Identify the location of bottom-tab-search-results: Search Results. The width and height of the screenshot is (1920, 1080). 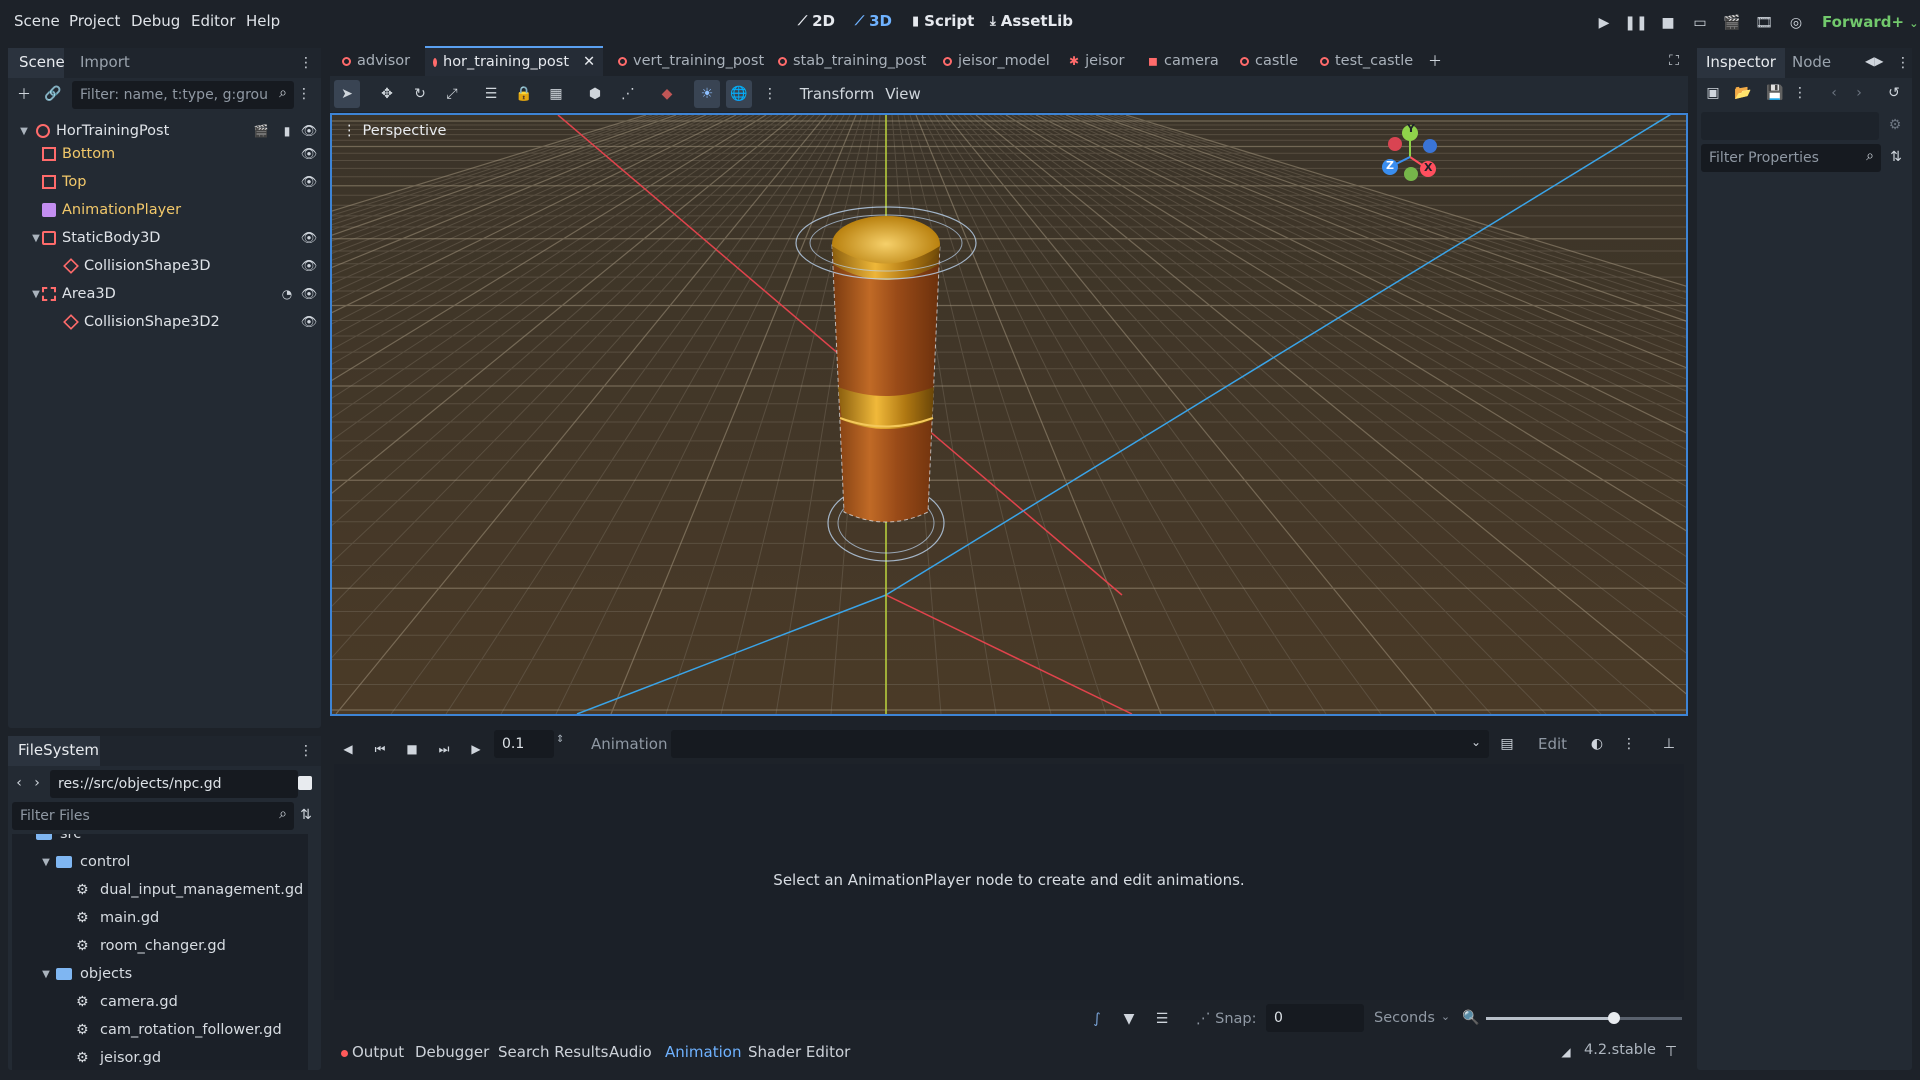
(553, 1052).